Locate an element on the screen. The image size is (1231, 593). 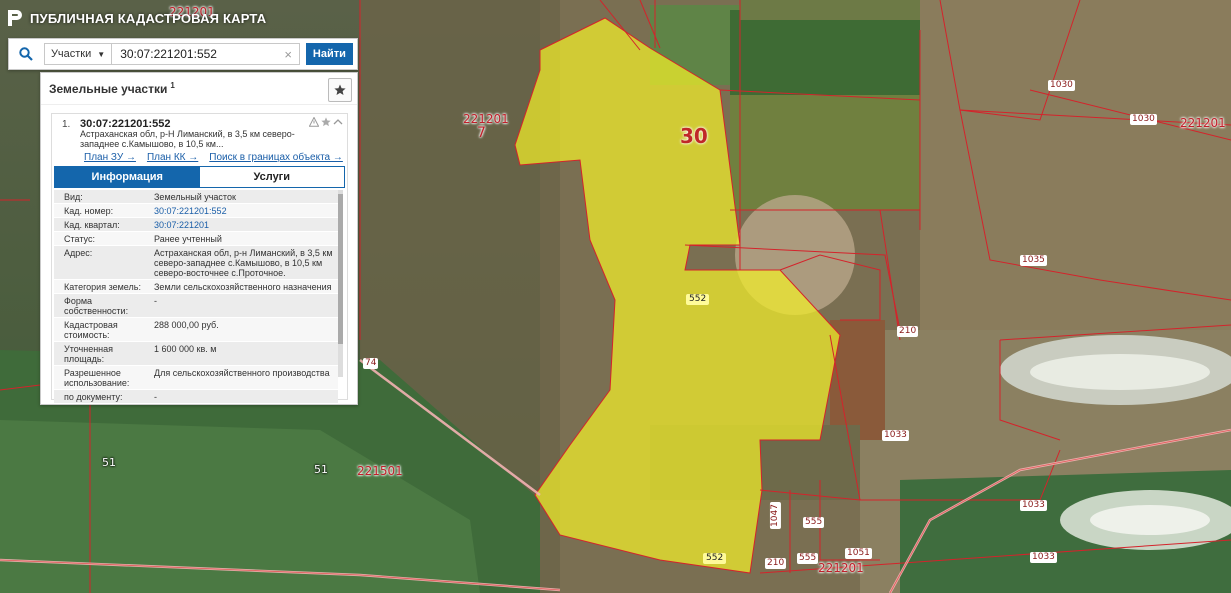
info-label: Форма собственности: is located at coordinates (96, 306).